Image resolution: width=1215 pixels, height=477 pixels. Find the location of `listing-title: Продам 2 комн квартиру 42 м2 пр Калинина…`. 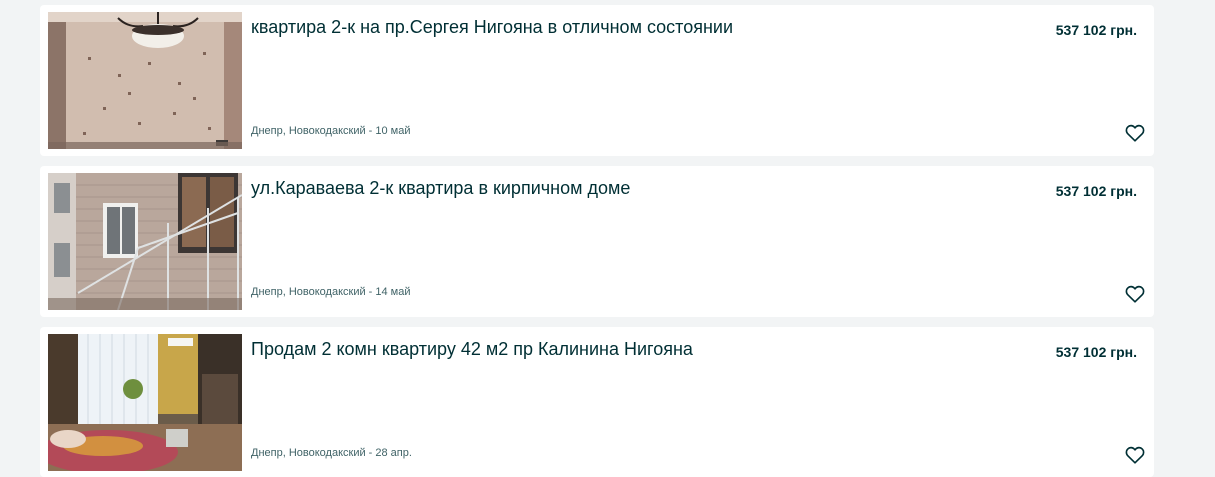

listing-title: Продам 2 комн квартиру 42 м2 пр Калинина… is located at coordinates (631, 349).